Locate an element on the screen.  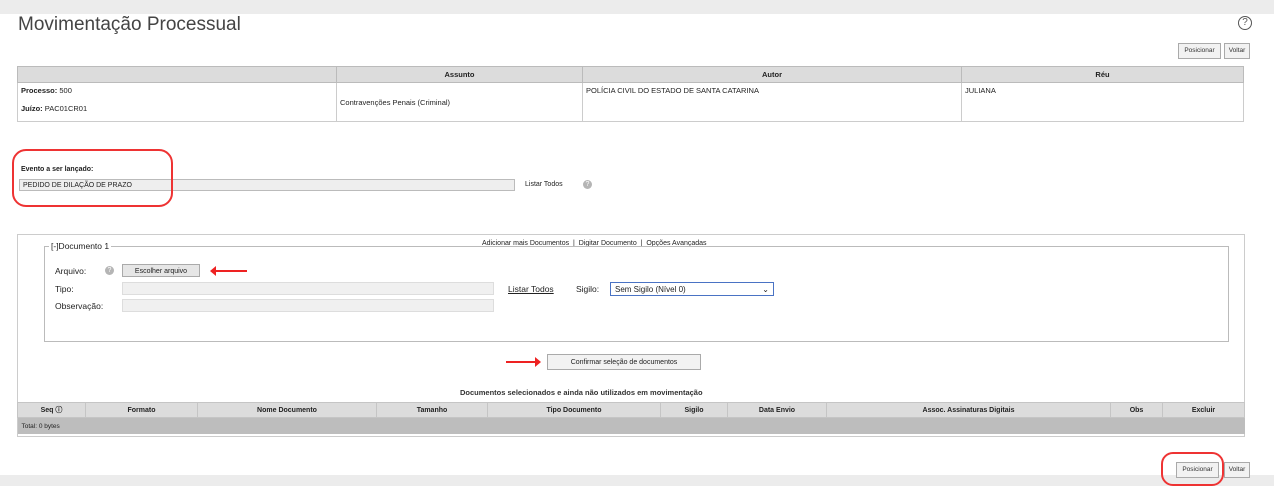
chevron-down-icon: ⌄ is located at coordinates (765, 289).